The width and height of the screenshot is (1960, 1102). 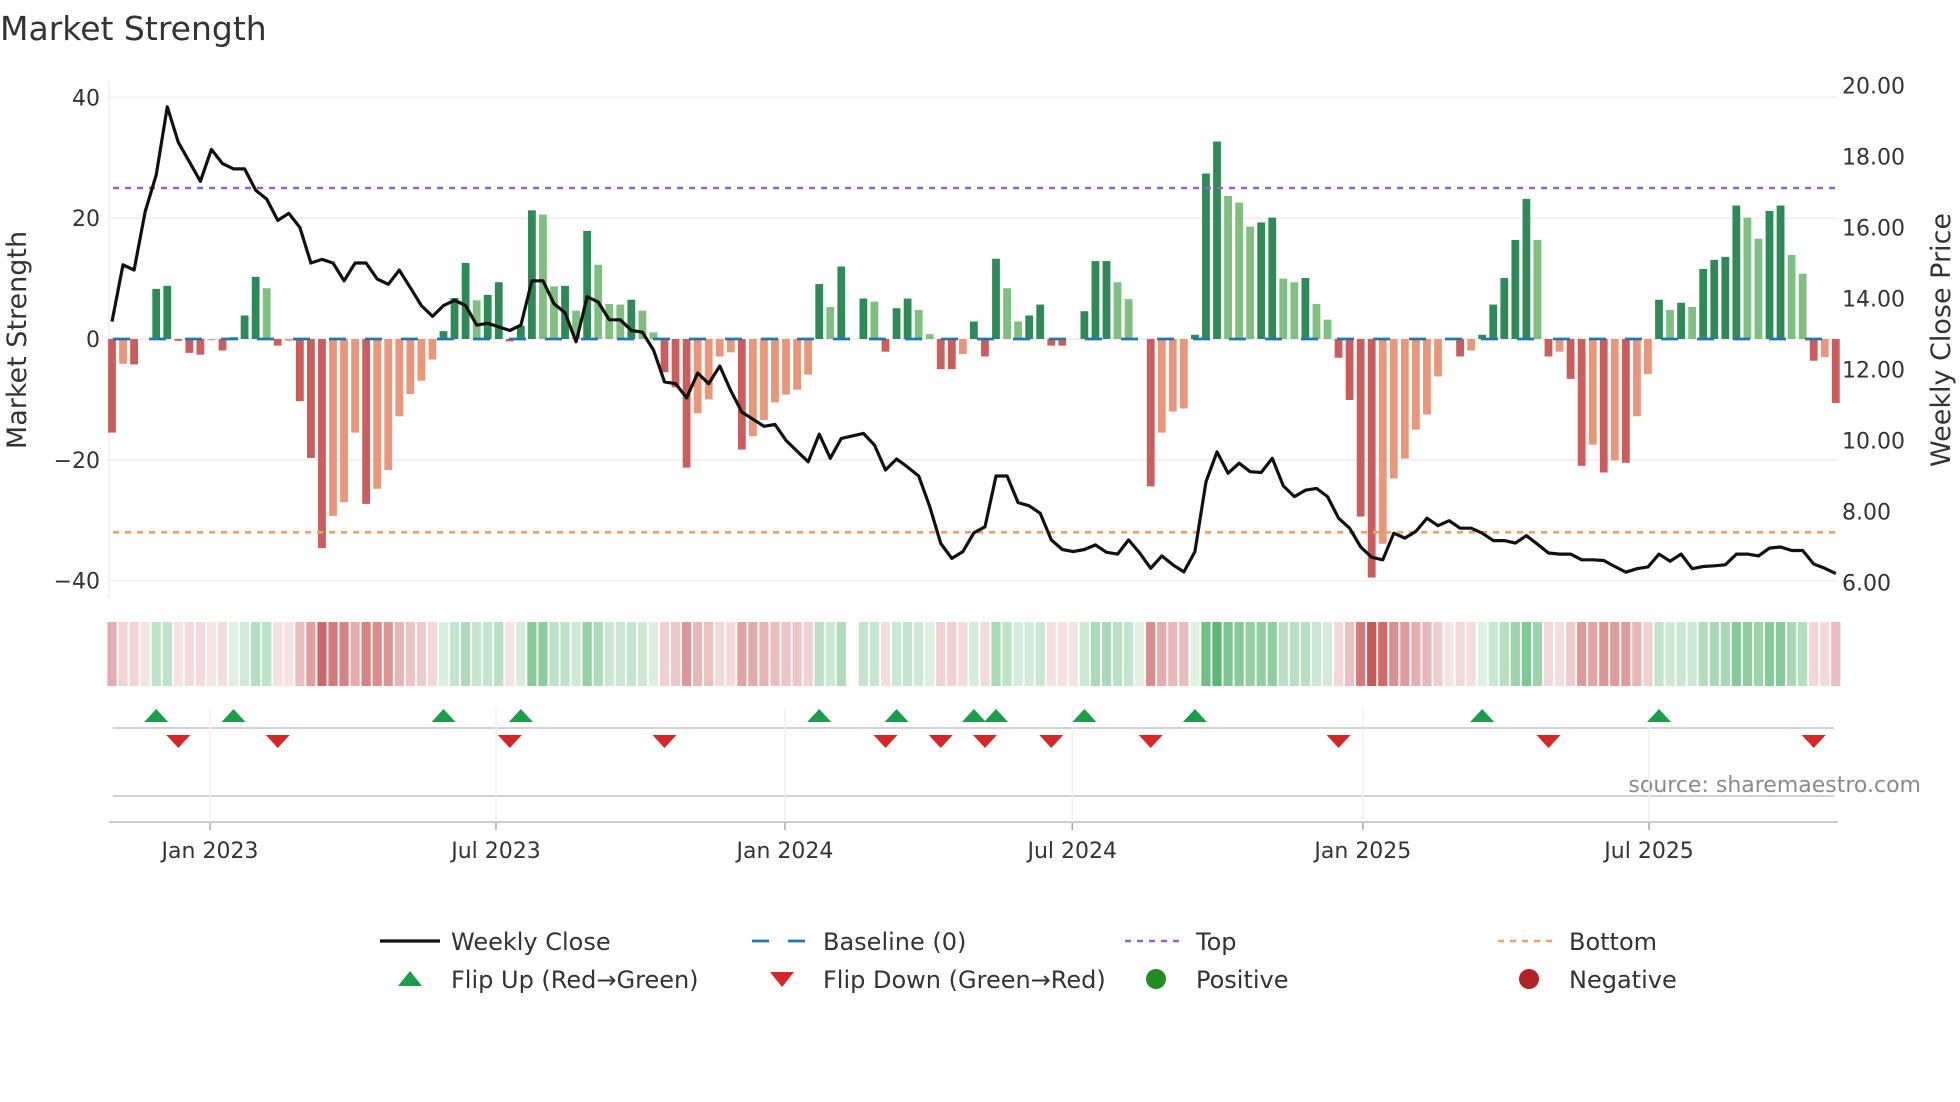 What do you see at coordinates (1361, 851) in the screenshot?
I see `x-tick-label: Jan 2025` at bounding box center [1361, 851].